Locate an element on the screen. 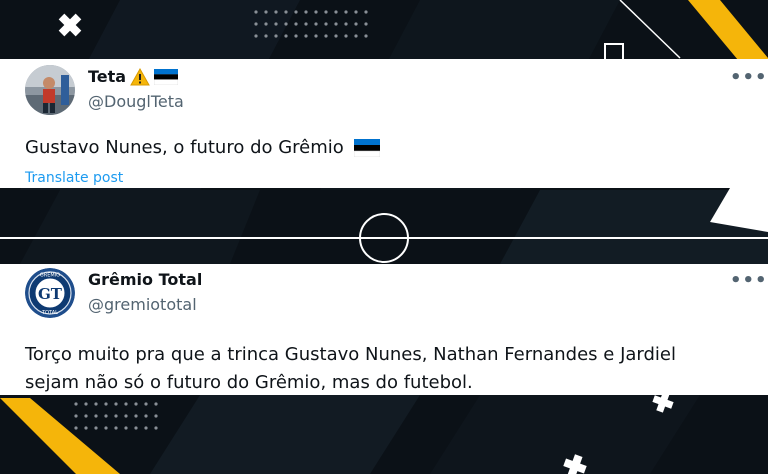  warning-icon is located at coordinates (140, 76).